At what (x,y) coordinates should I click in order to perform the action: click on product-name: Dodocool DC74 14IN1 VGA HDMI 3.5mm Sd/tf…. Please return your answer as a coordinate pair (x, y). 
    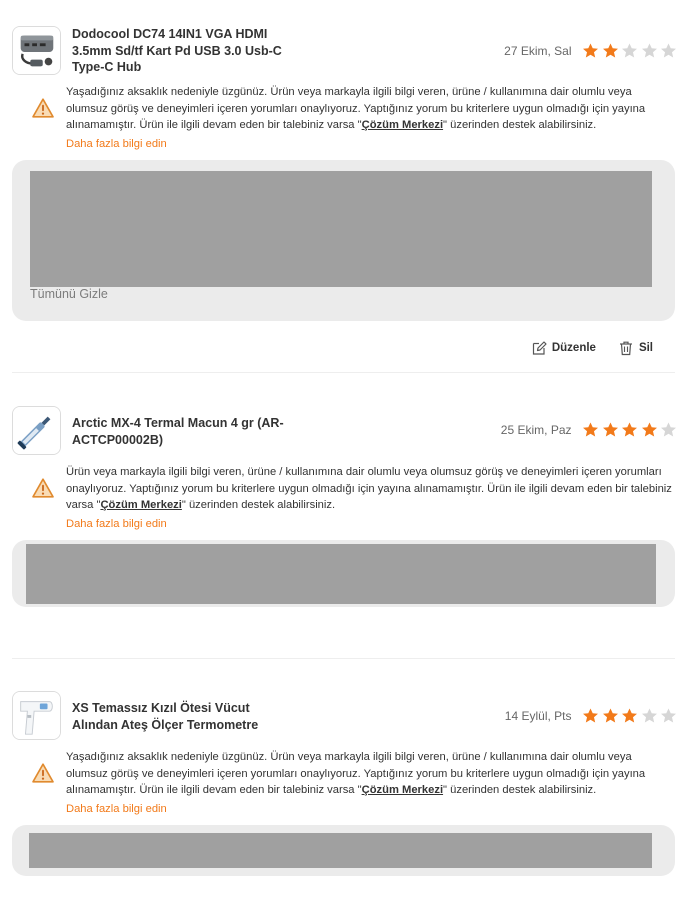
    Looking at the image, I should click on (179, 51).